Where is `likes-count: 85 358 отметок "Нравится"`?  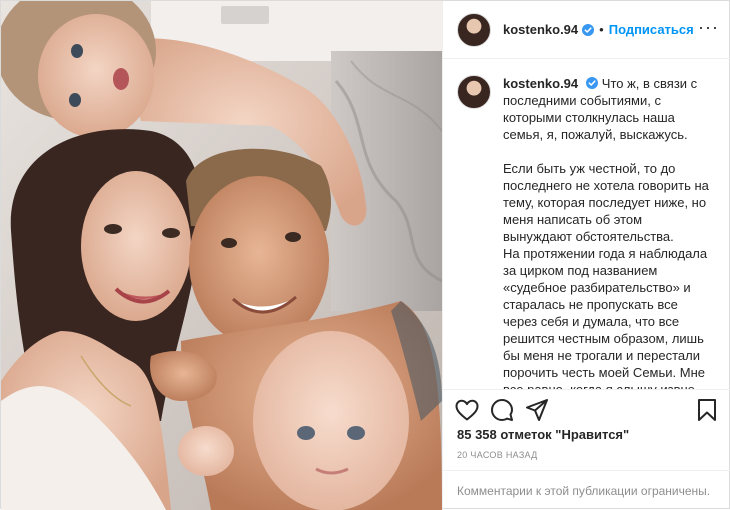
likes-count: 85 358 отметок "Нравится" is located at coordinates (543, 434).